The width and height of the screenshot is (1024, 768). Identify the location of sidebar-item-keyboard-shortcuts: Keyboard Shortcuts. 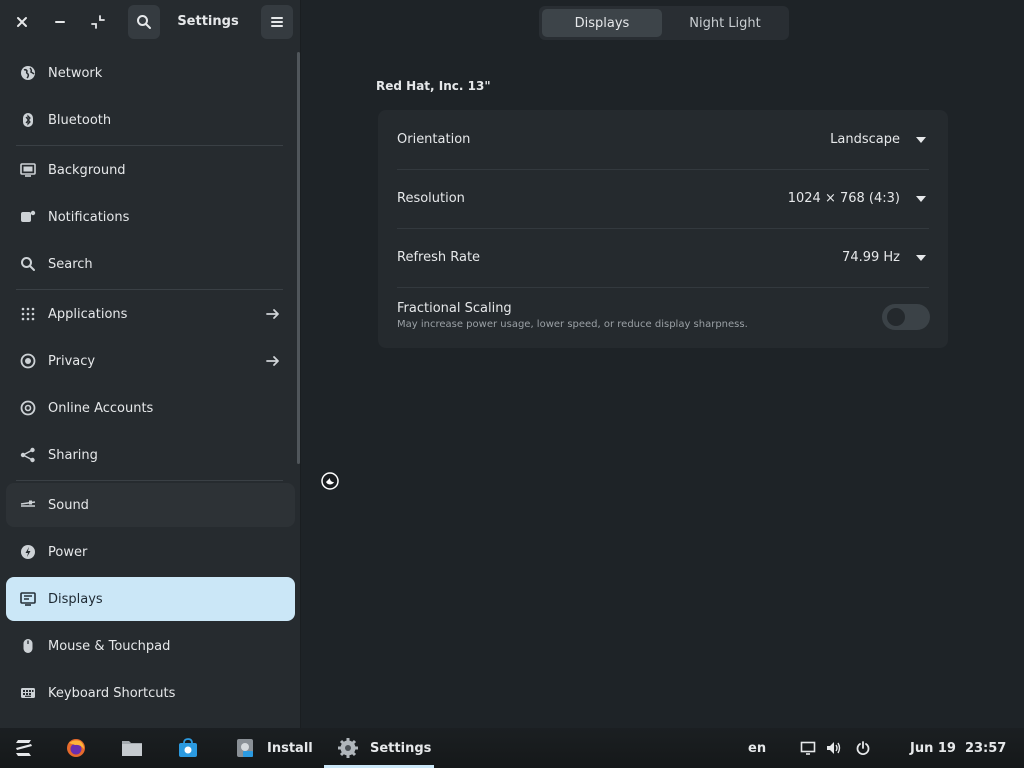
(150, 693).